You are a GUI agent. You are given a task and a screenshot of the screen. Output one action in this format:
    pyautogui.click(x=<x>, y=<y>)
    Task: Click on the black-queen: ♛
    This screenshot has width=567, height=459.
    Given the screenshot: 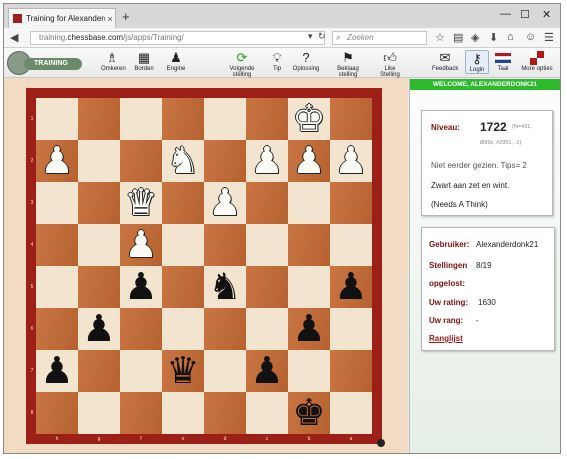 What is the action you would take?
    pyautogui.click(x=183, y=371)
    